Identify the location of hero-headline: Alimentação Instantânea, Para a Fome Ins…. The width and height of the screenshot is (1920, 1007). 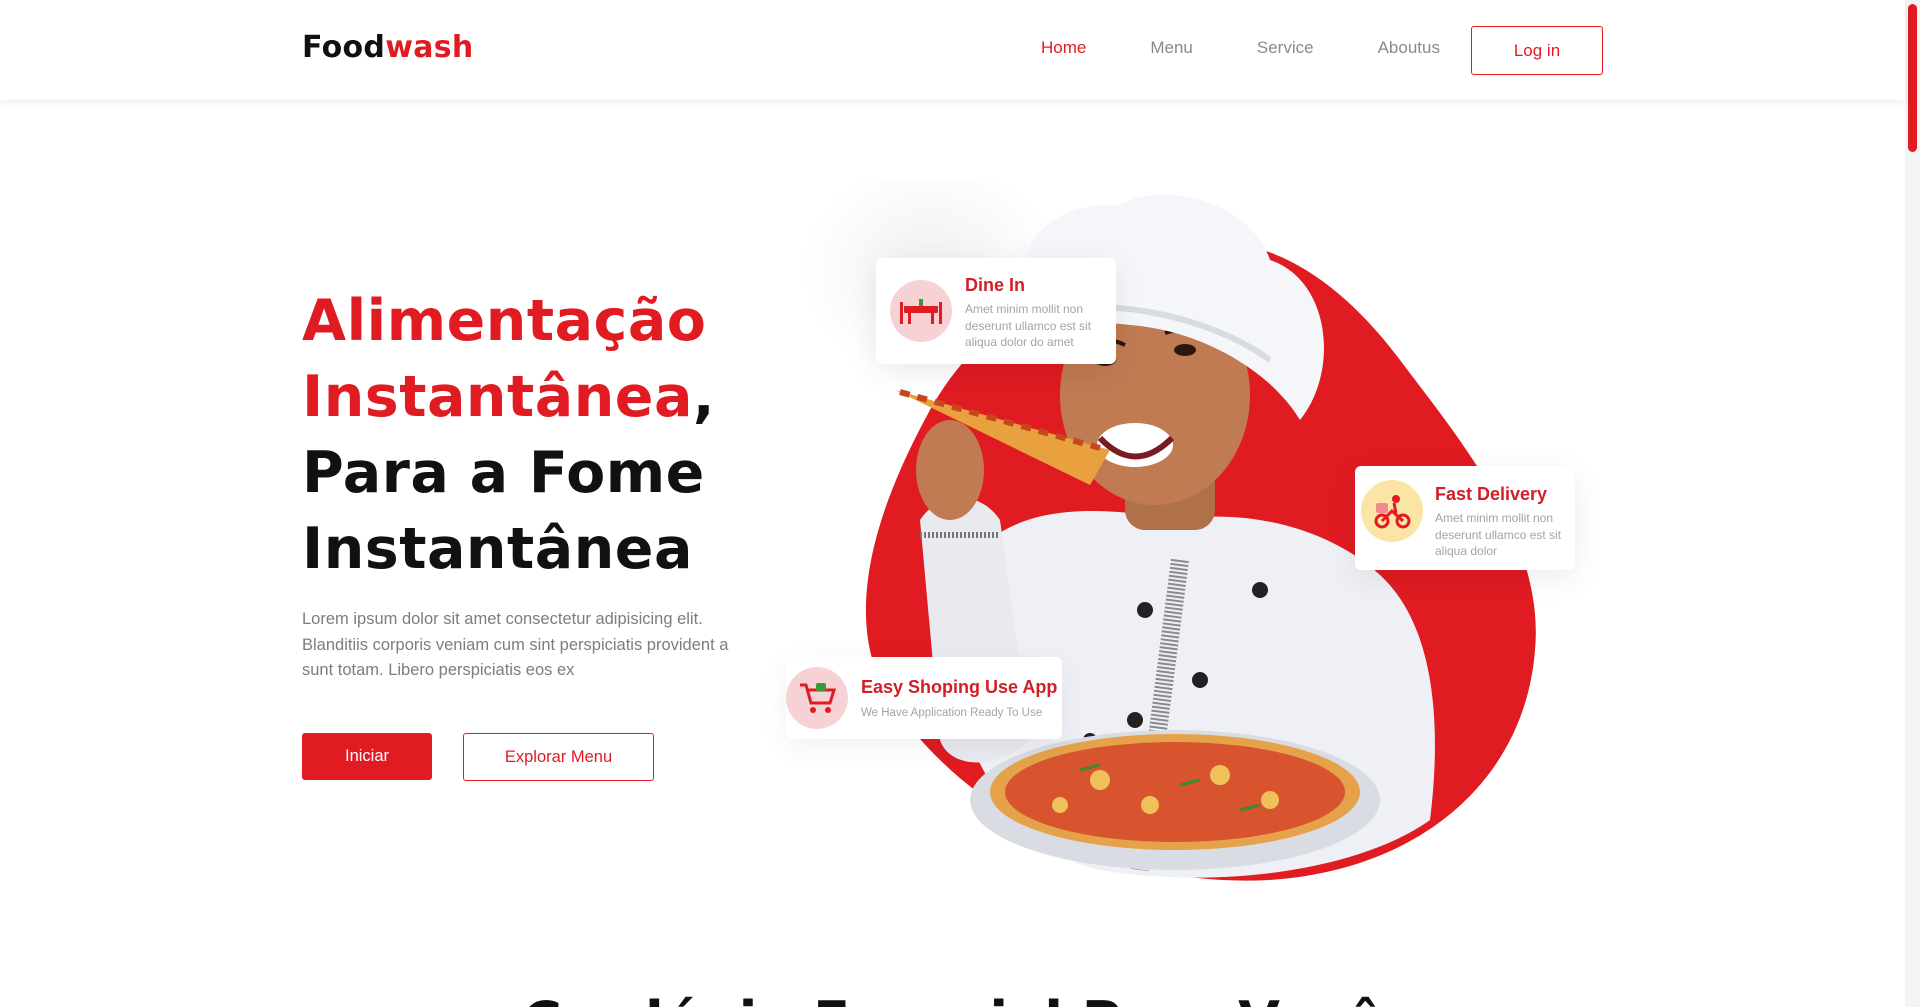
(562, 435).